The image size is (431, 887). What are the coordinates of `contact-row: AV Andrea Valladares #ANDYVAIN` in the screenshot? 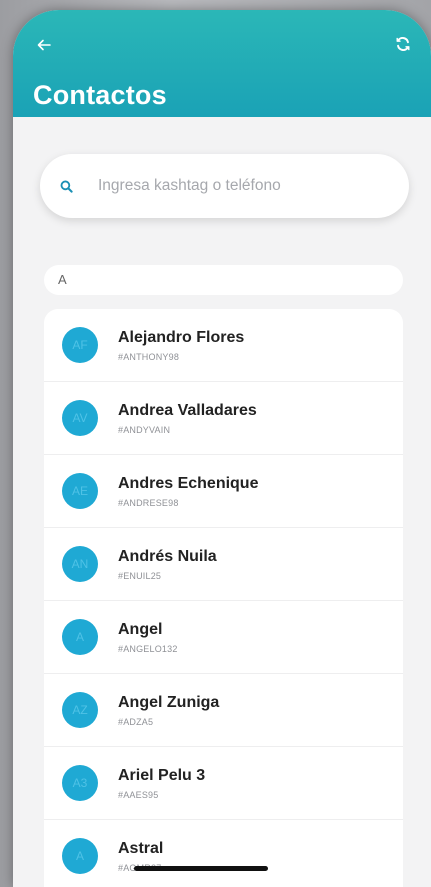 It's located at (223, 418).